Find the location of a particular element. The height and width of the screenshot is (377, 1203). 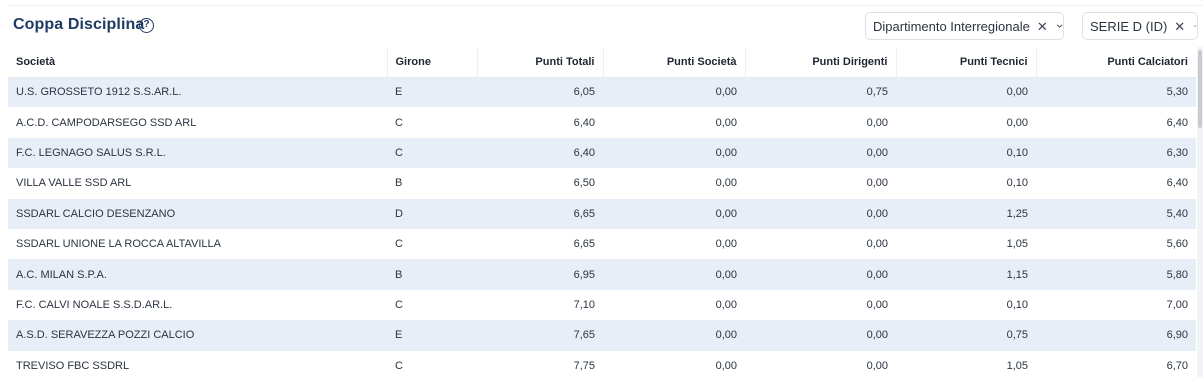

cell-societa: F.C. CALVI NOALE S.S.D.AR.L. is located at coordinates (94, 304).